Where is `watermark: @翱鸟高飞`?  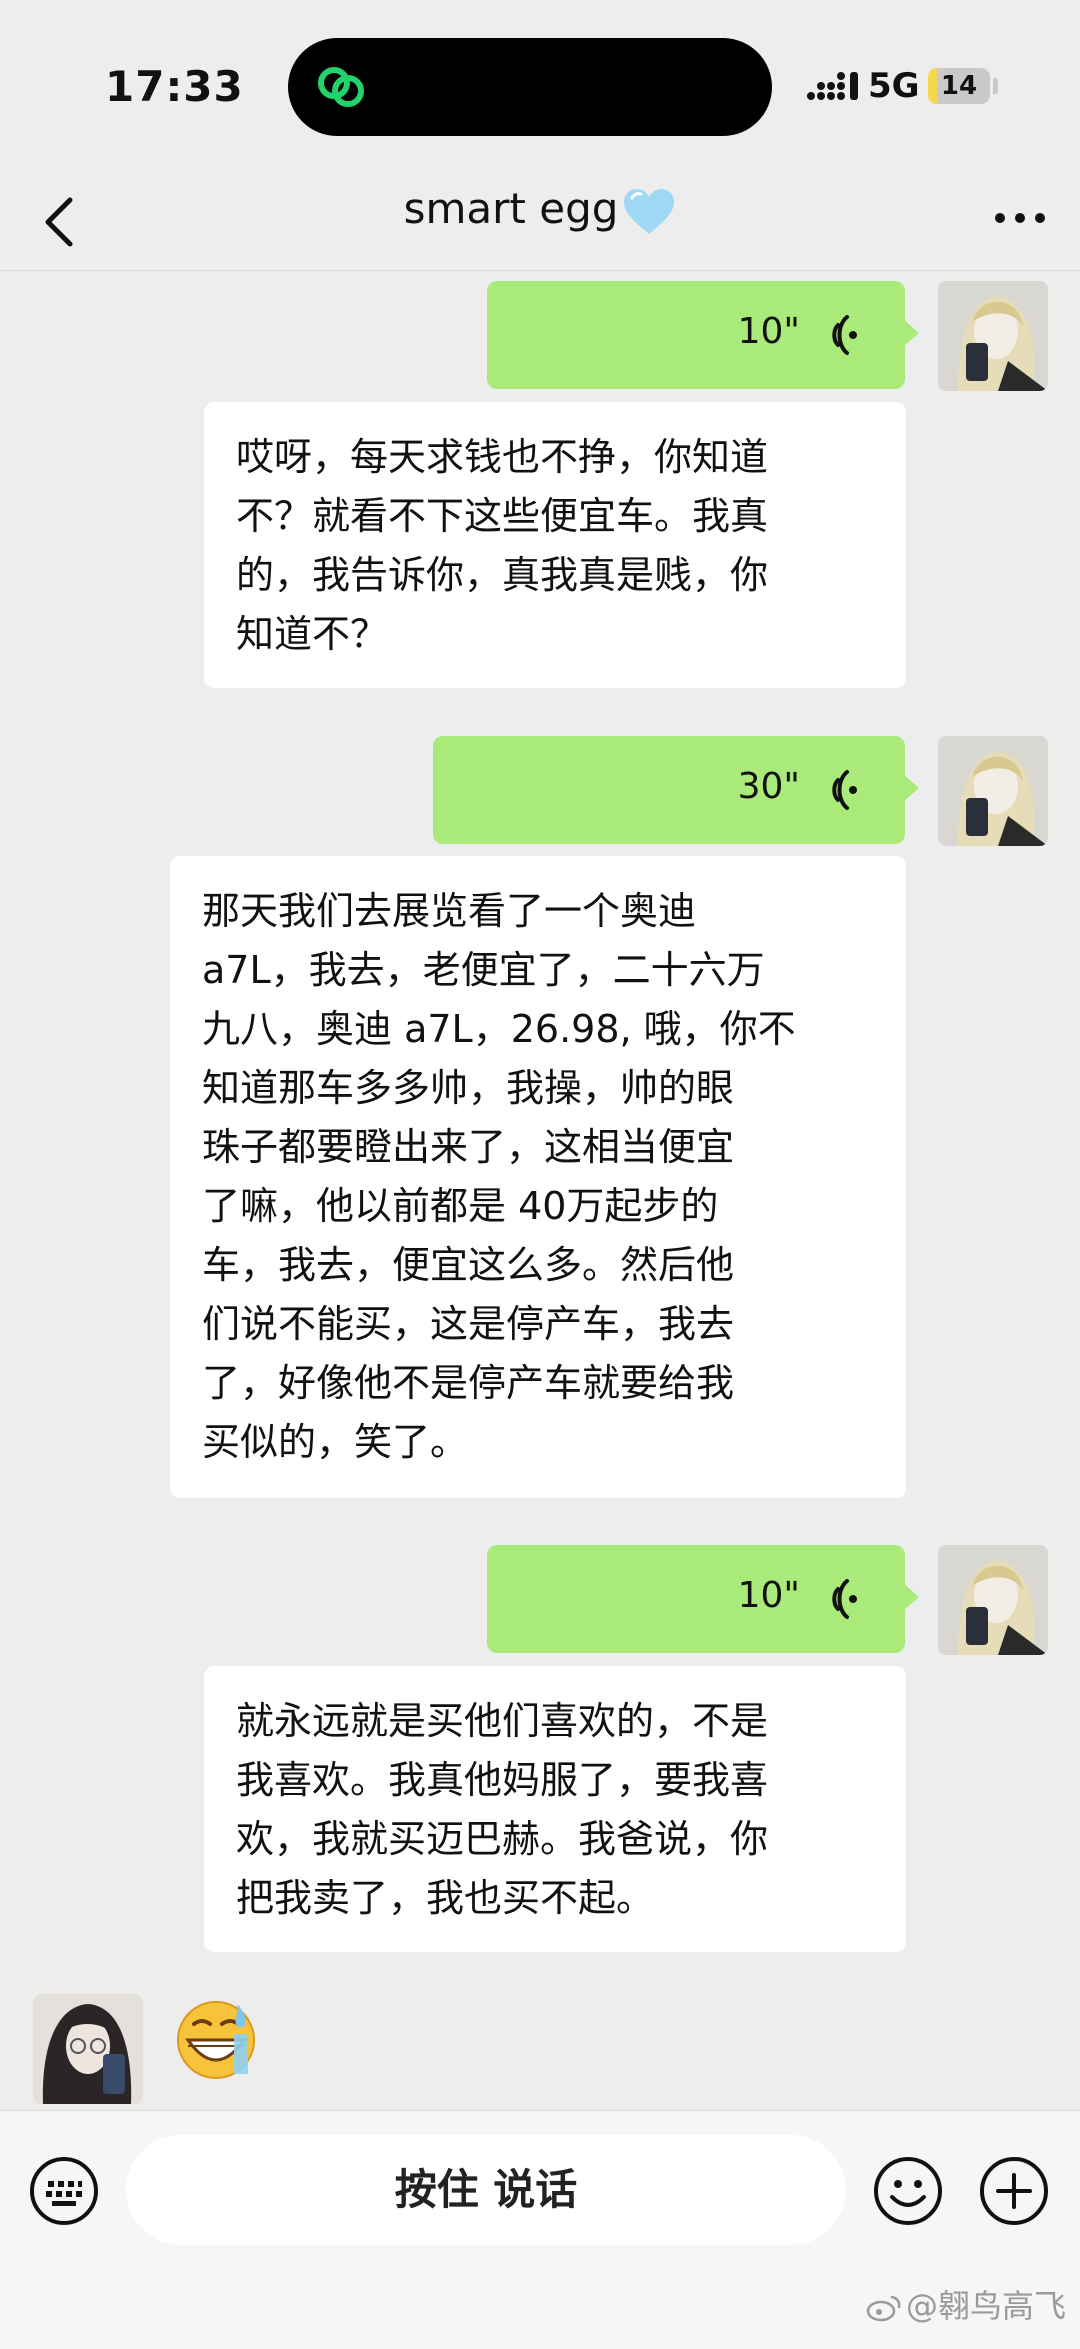 watermark: @翱鸟高飞 is located at coordinates (966, 2304).